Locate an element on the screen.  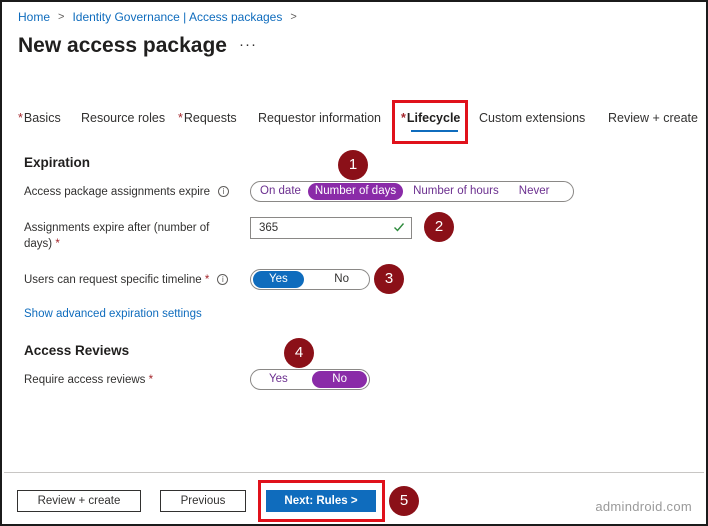
step-badge-5: 5 is located at coordinates (404, 501).